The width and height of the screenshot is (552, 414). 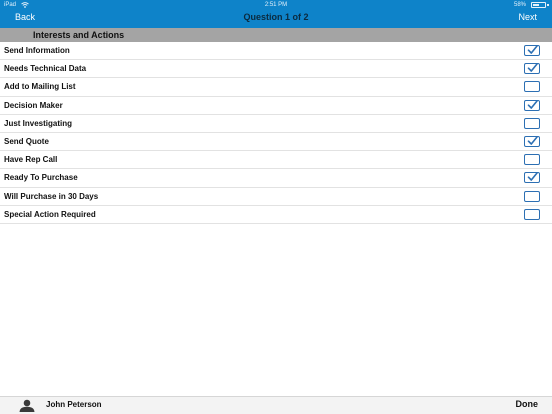 I want to click on list-item-label: Send Quote, so click(x=26, y=141).